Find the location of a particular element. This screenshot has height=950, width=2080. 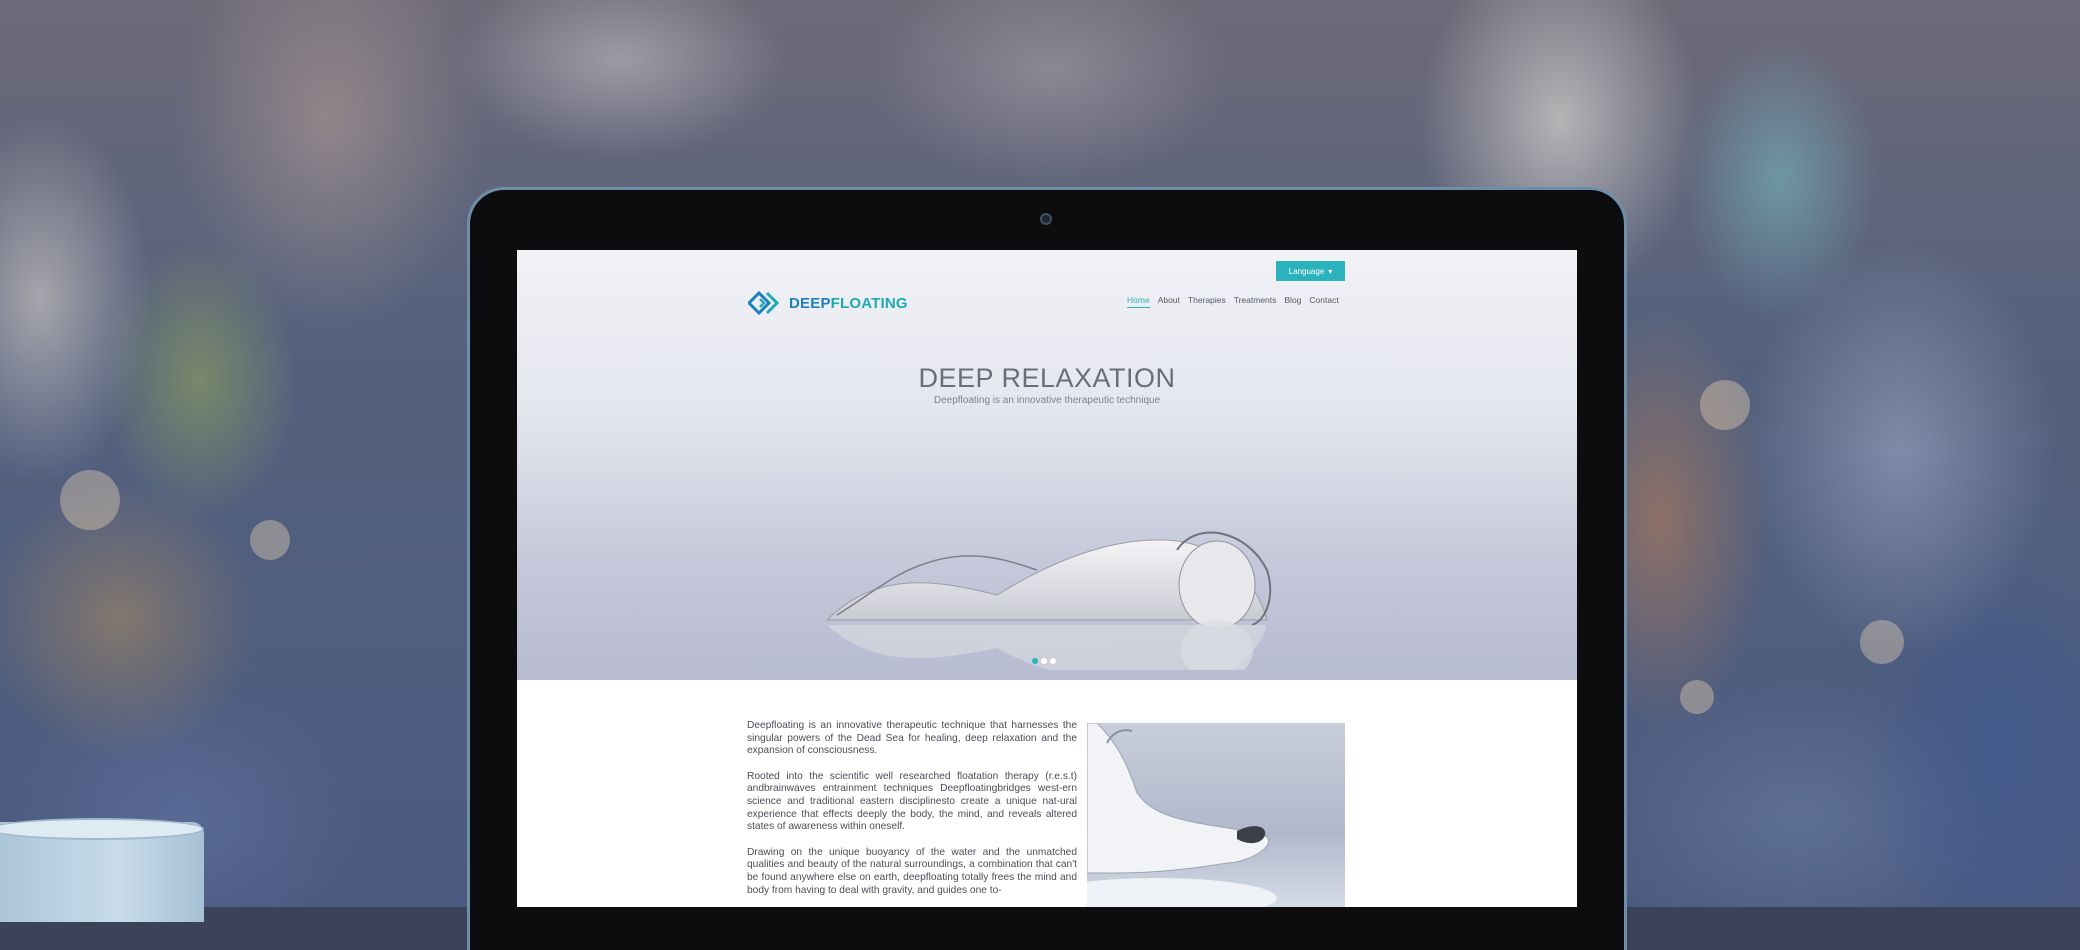

meditating-woman-figure is located at coordinates (1182, 815).